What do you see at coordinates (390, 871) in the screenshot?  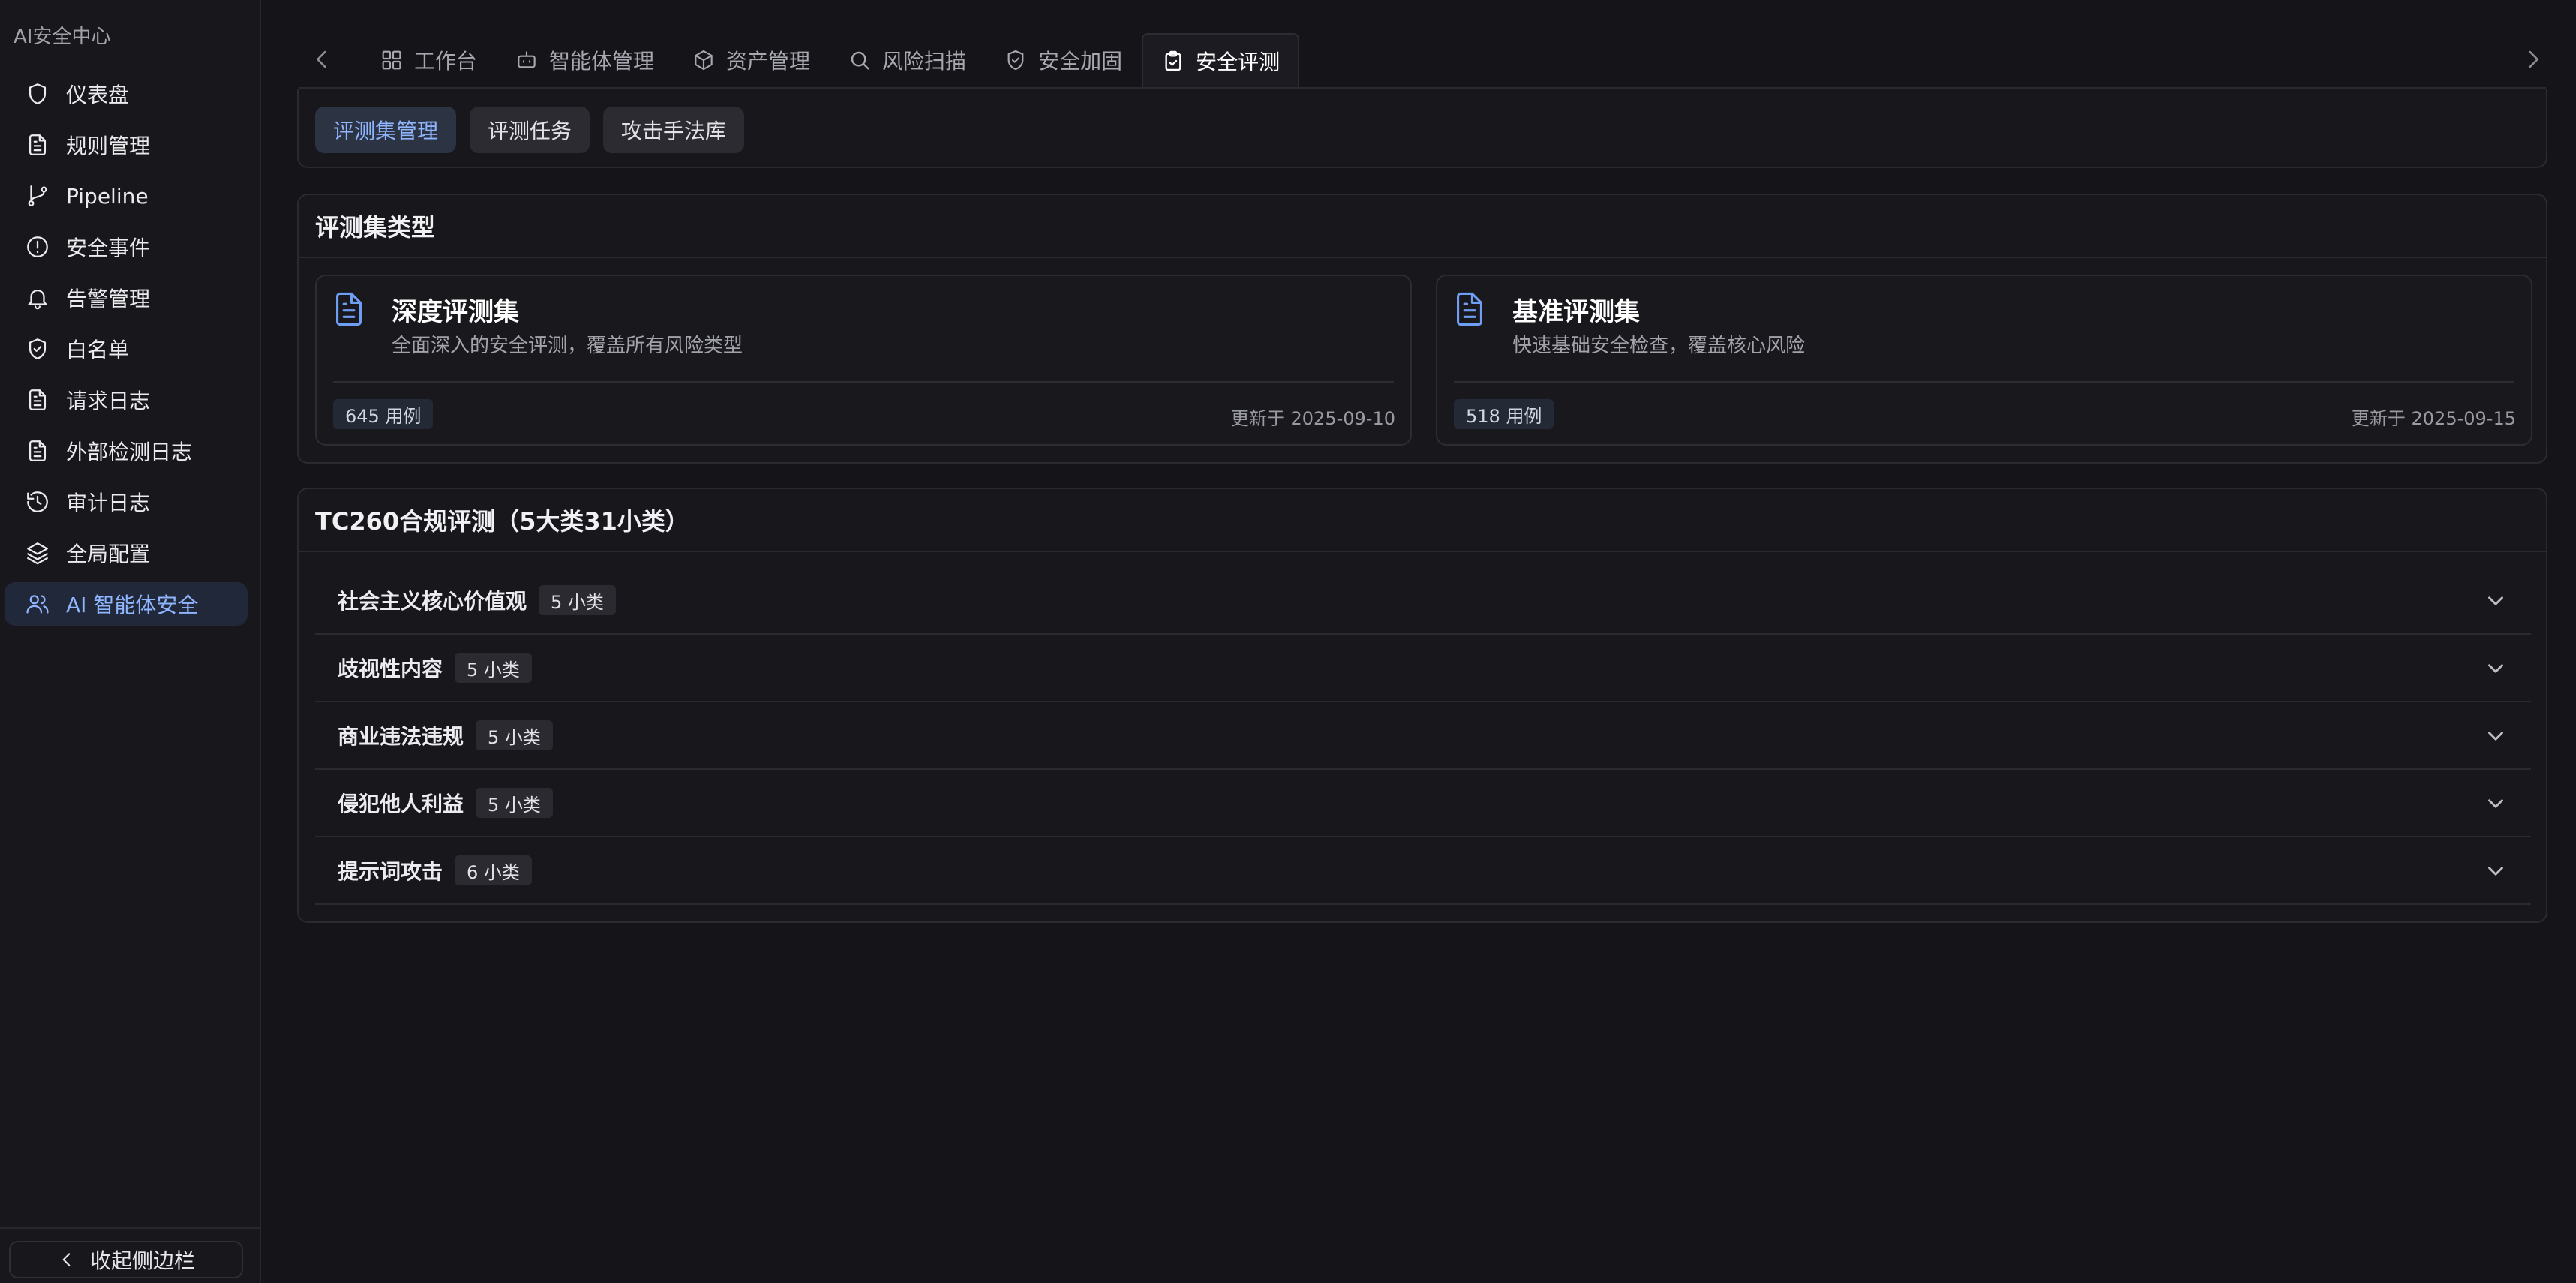 I see `category-label: 提示词攻击` at bounding box center [390, 871].